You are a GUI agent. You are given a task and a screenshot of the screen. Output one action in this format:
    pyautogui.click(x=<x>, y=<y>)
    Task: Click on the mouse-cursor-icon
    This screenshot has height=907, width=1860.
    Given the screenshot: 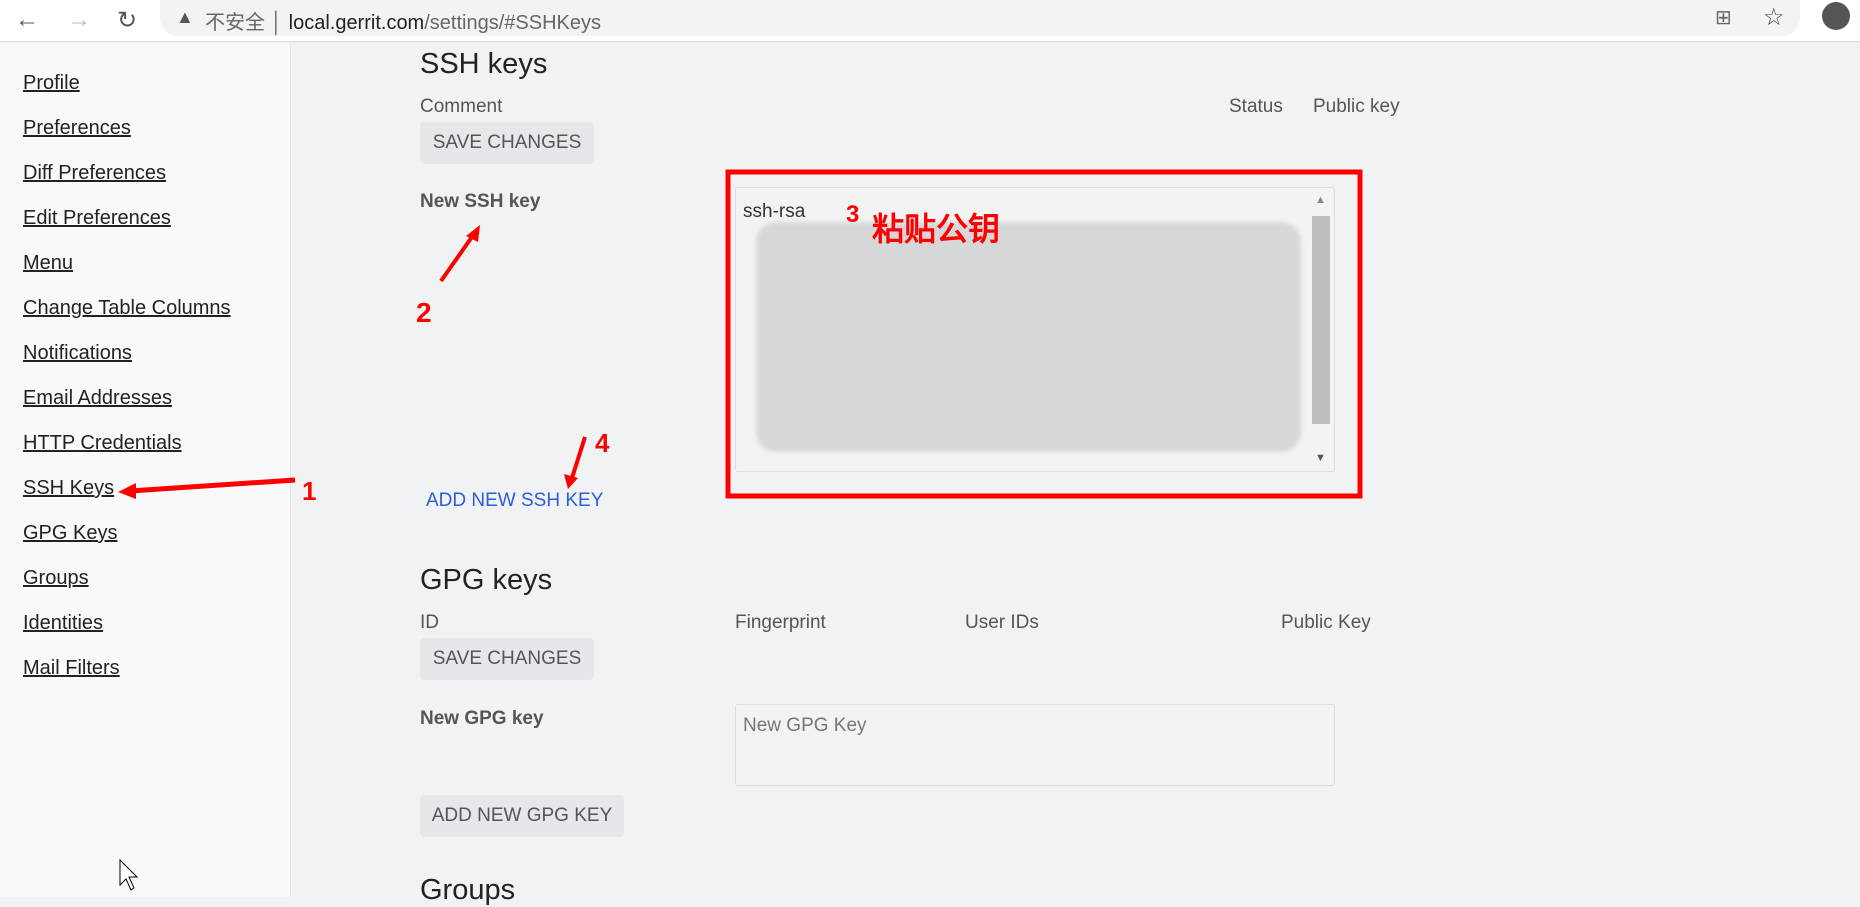 What is the action you would take?
    pyautogui.click(x=129, y=874)
    